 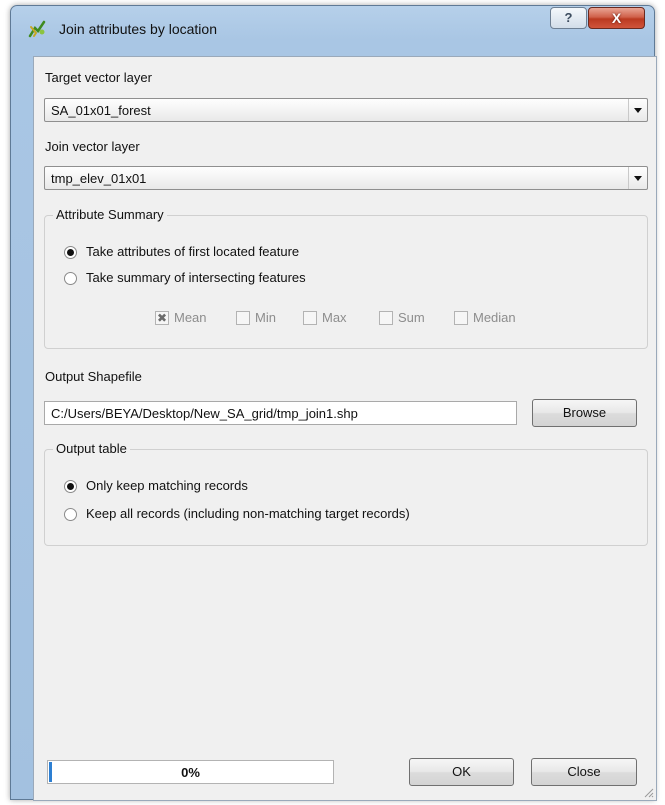 What do you see at coordinates (93, 376) in the screenshot?
I see `output-shapefile-label: Output Shapefile` at bounding box center [93, 376].